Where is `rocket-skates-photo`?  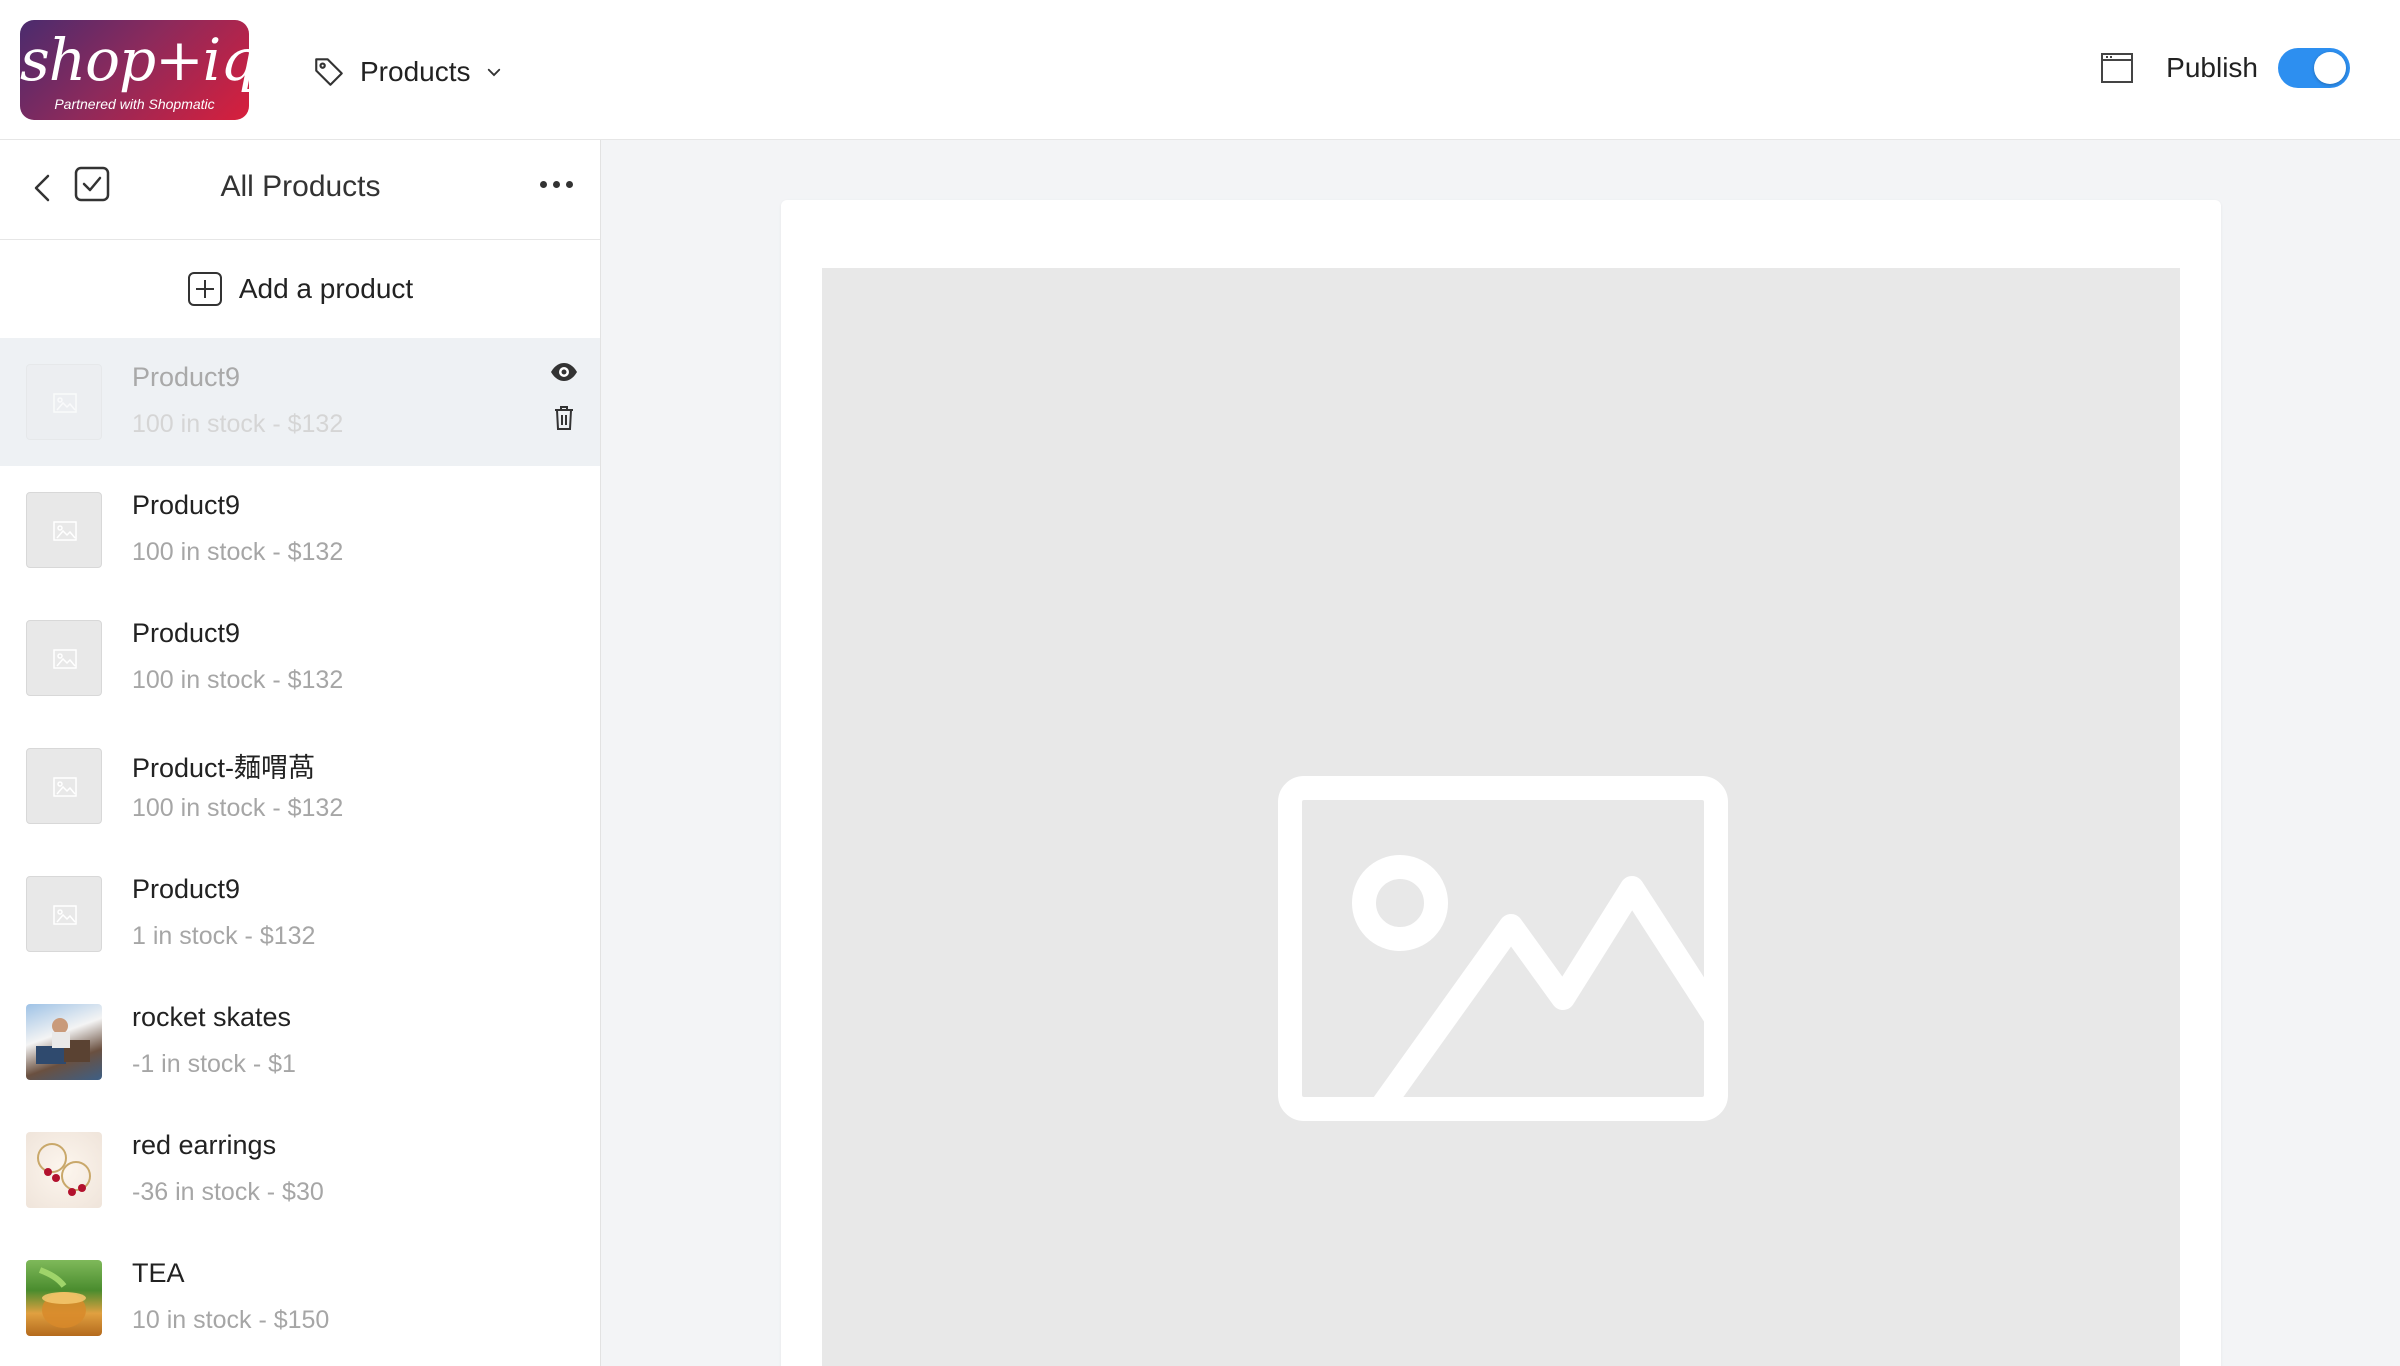 rocket-skates-photo is located at coordinates (64, 1042).